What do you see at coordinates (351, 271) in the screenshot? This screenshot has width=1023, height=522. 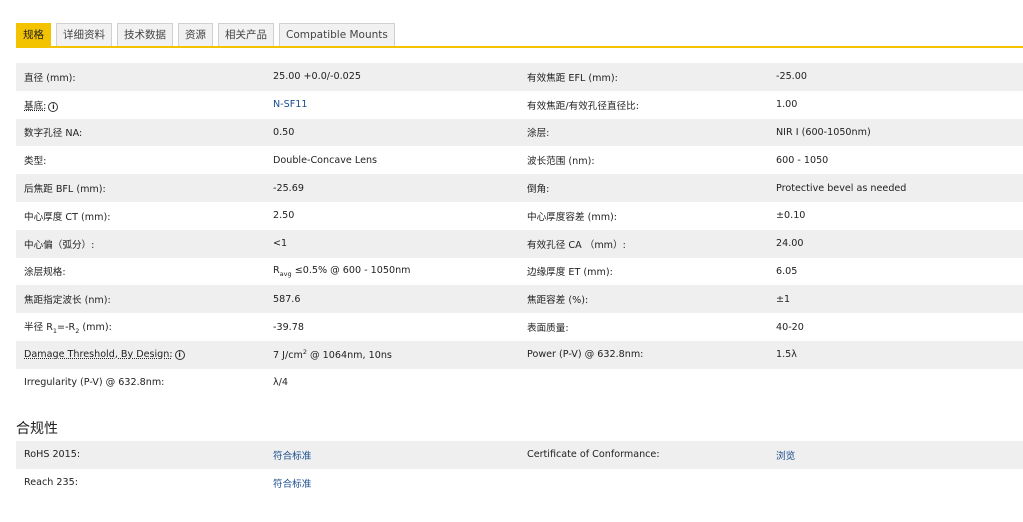 I see `ravg-rest: ≤0.5% @ 600 - 1050nm` at bounding box center [351, 271].